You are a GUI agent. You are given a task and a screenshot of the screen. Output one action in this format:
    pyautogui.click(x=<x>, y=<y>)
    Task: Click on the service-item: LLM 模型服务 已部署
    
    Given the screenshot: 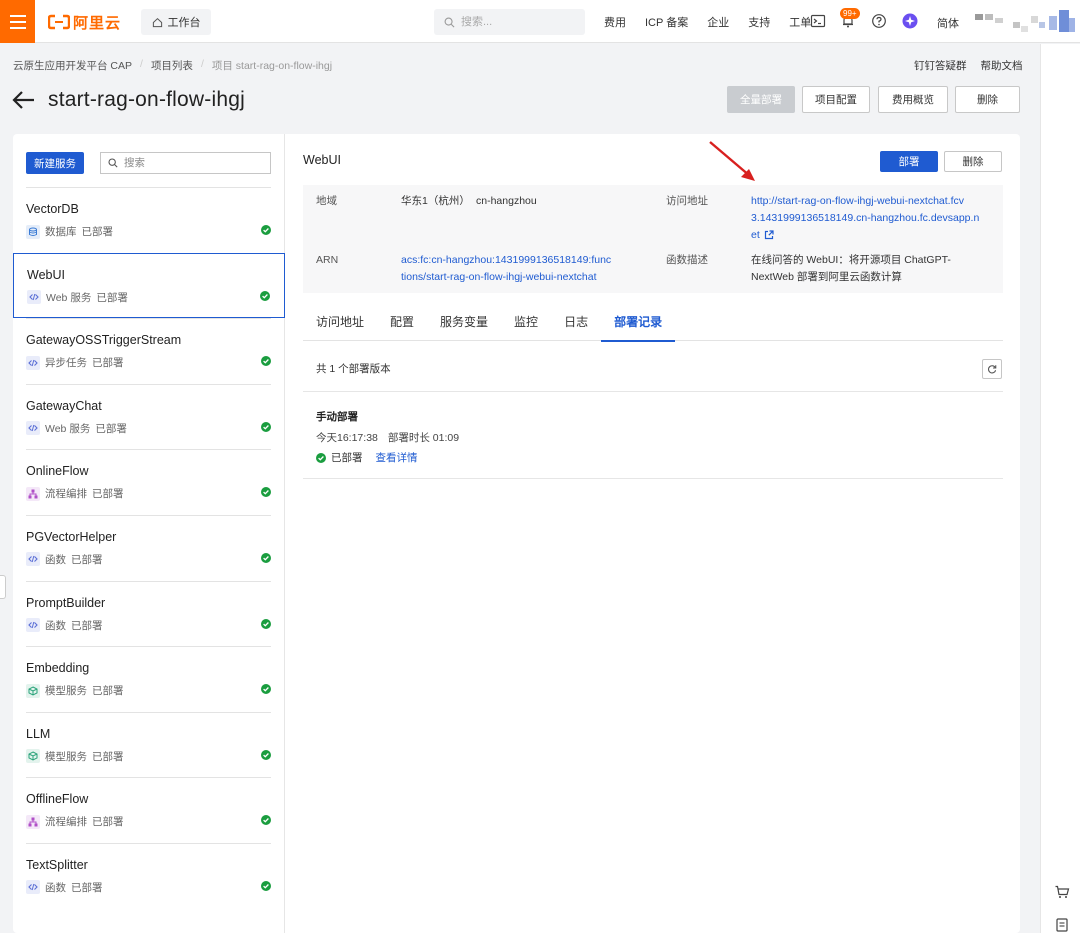 What is the action you would take?
    pyautogui.click(x=148, y=744)
    